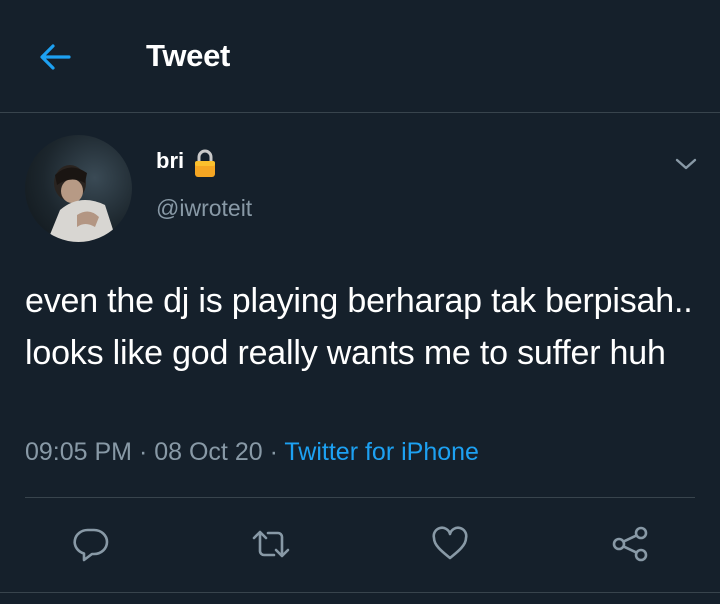  Describe the element at coordinates (170, 161) in the screenshot. I see `author-display-name: bri` at that location.